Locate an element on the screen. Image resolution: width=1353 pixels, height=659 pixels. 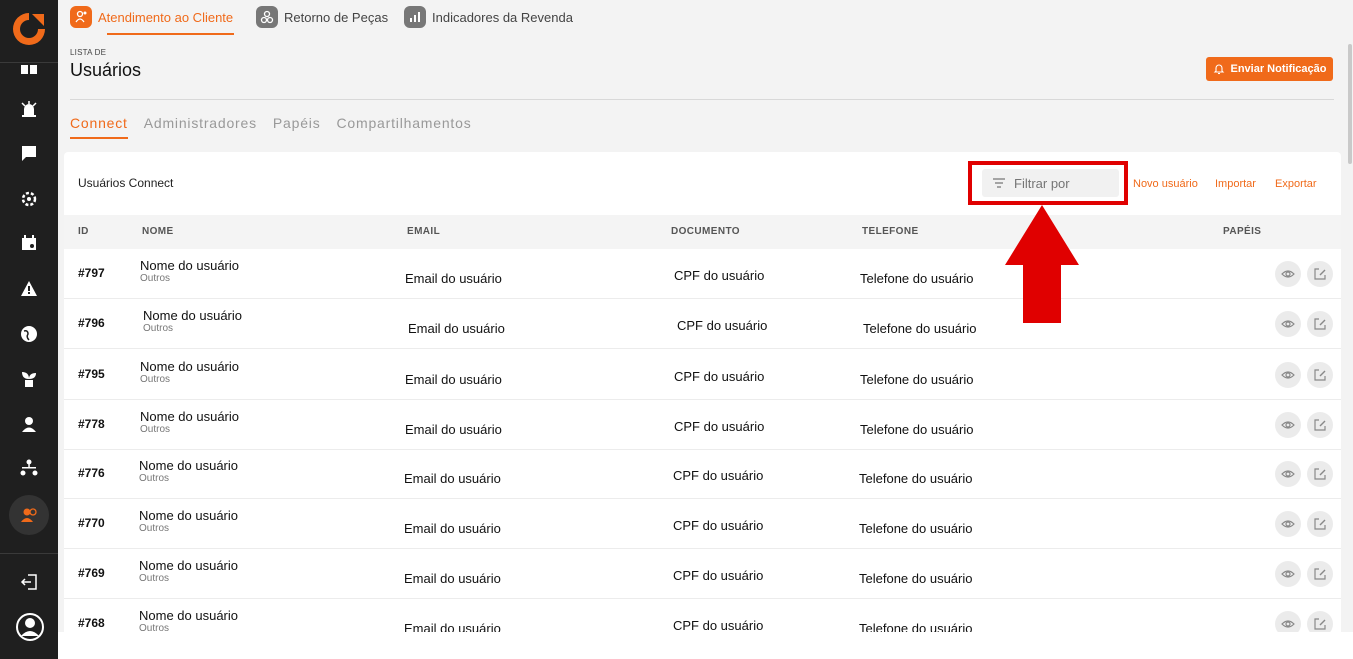
brand-logo-icon is located at coordinates (29, 29).